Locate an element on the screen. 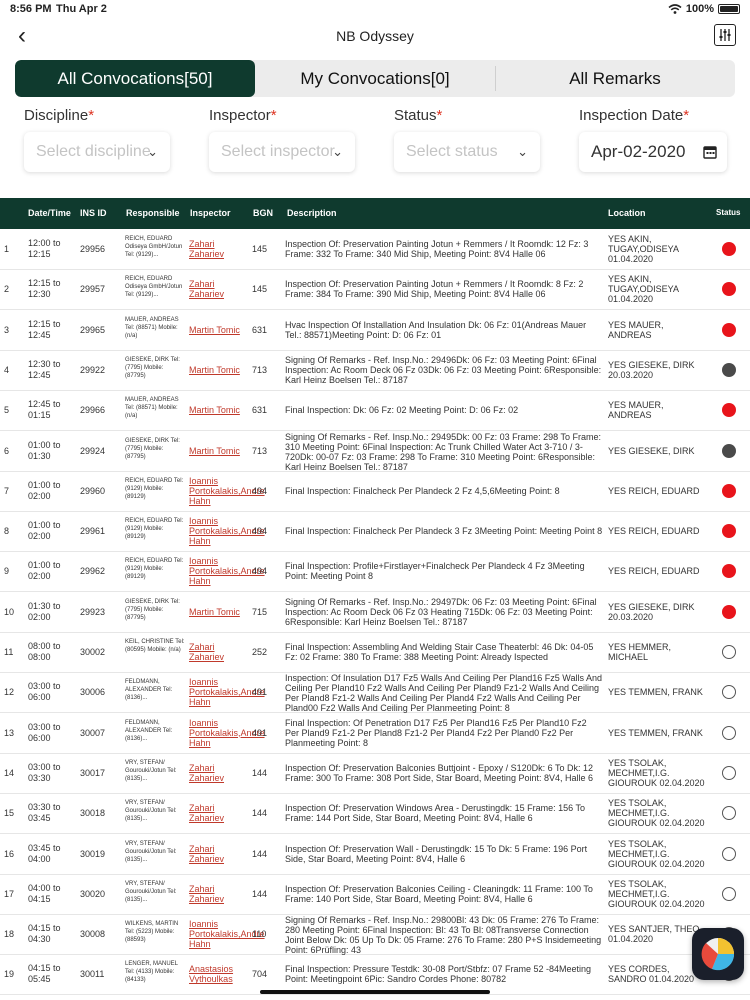 The height and width of the screenshot is (1000, 750). row-ins-id: 30008 is located at coordinates (93, 934).